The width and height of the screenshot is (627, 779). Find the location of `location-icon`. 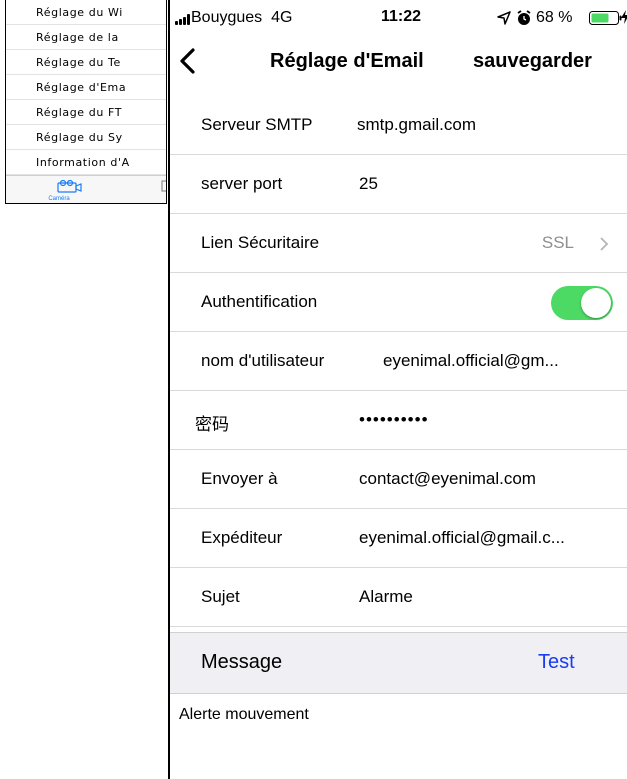

location-icon is located at coordinates (504, 18).